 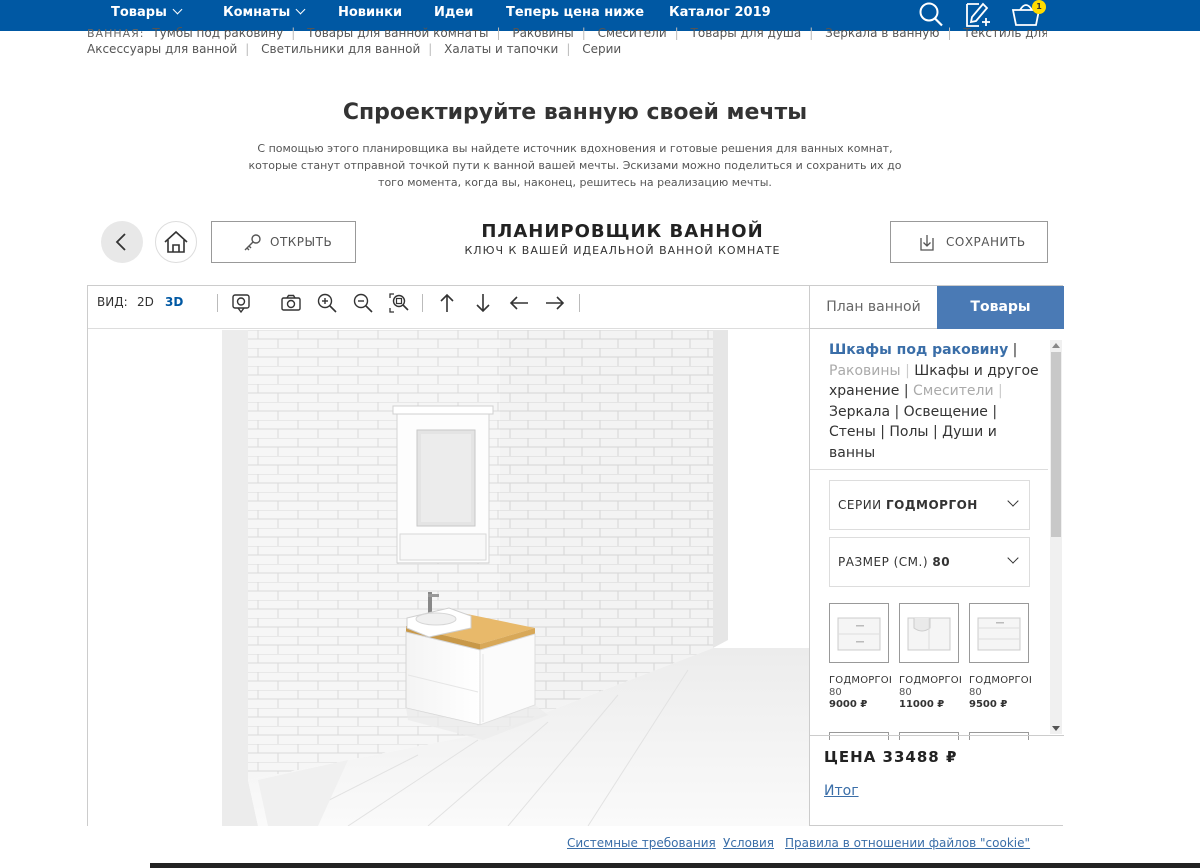 I want to click on category-lighting: Освещение, so click(x=946, y=412).